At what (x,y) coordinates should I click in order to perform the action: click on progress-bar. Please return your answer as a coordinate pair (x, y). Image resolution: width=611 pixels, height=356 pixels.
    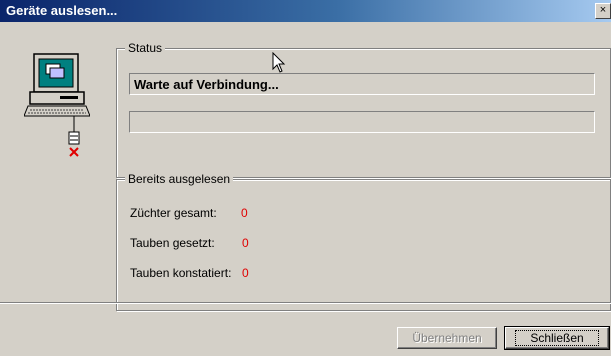
    Looking at the image, I should click on (362, 122).